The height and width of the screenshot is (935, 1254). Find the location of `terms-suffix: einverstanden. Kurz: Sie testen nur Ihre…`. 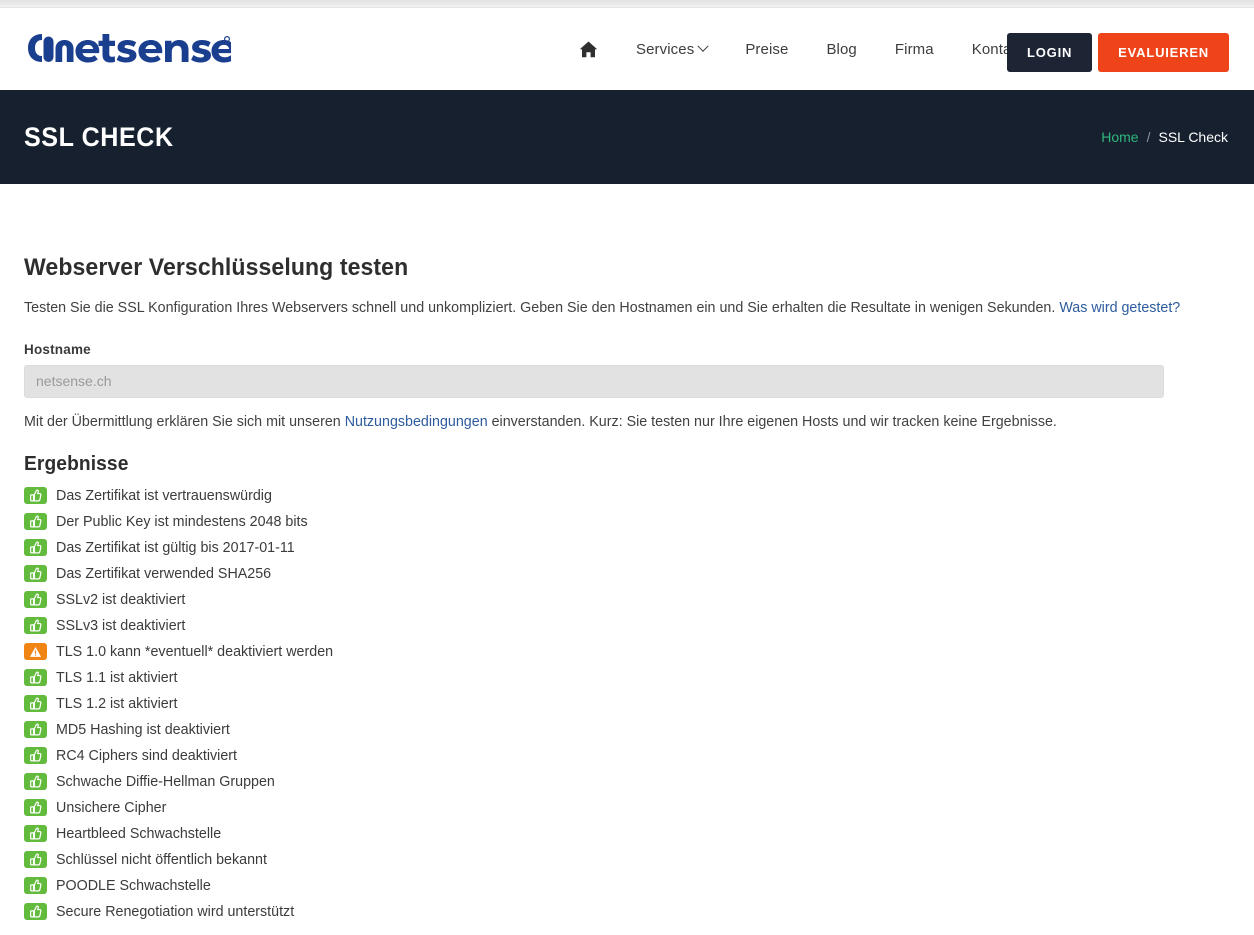

terms-suffix: einverstanden. Kurz: Sie testen nur Ihre… is located at coordinates (772, 421).